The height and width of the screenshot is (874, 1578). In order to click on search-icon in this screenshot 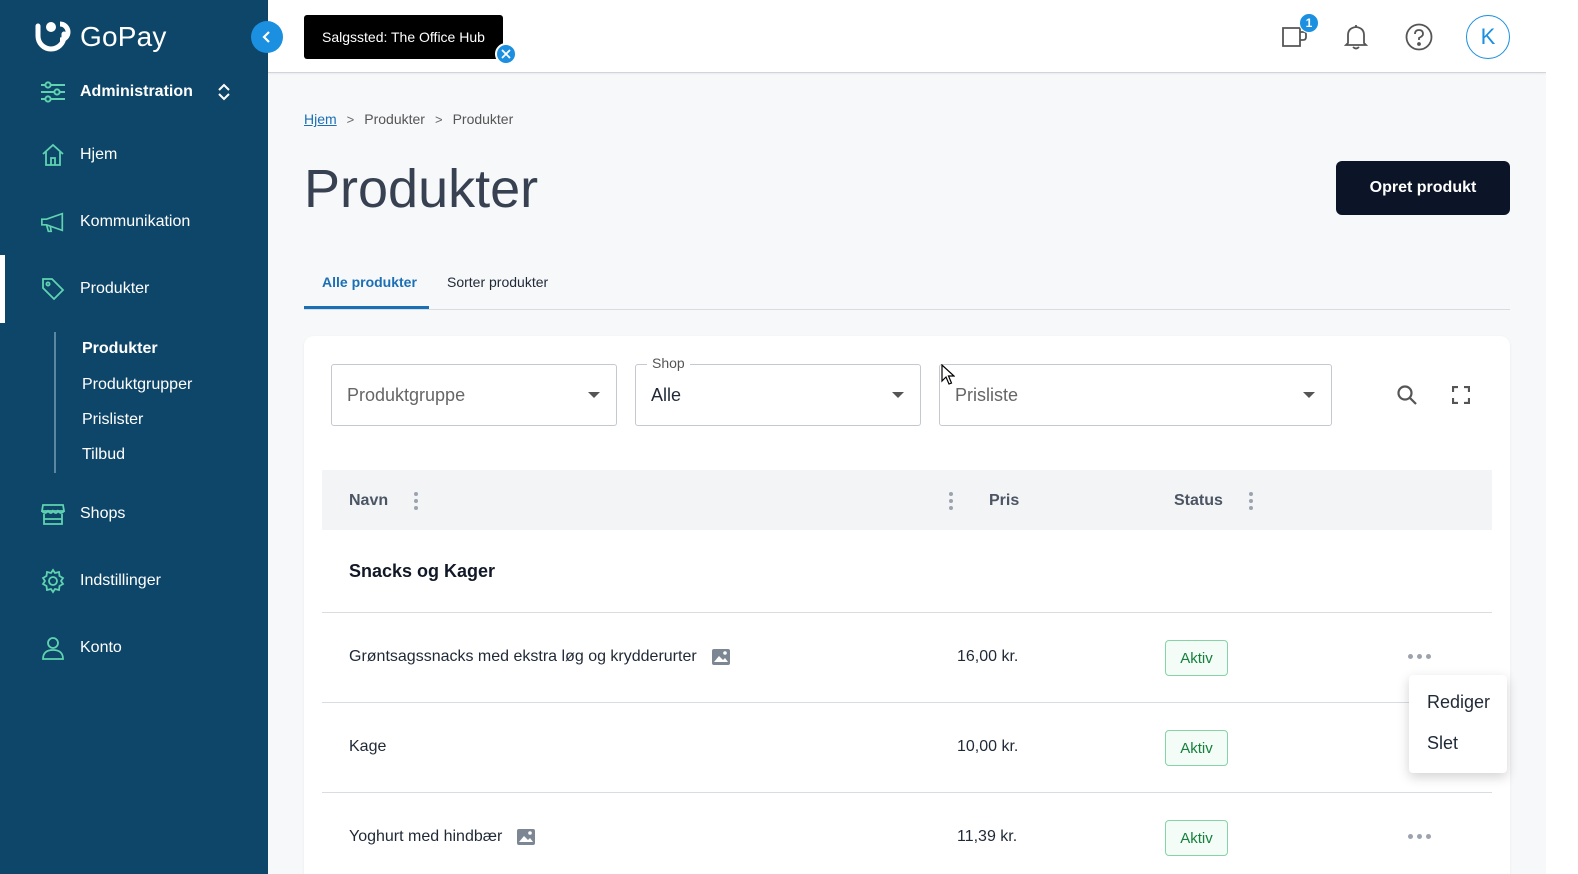, I will do `click(1407, 395)`.